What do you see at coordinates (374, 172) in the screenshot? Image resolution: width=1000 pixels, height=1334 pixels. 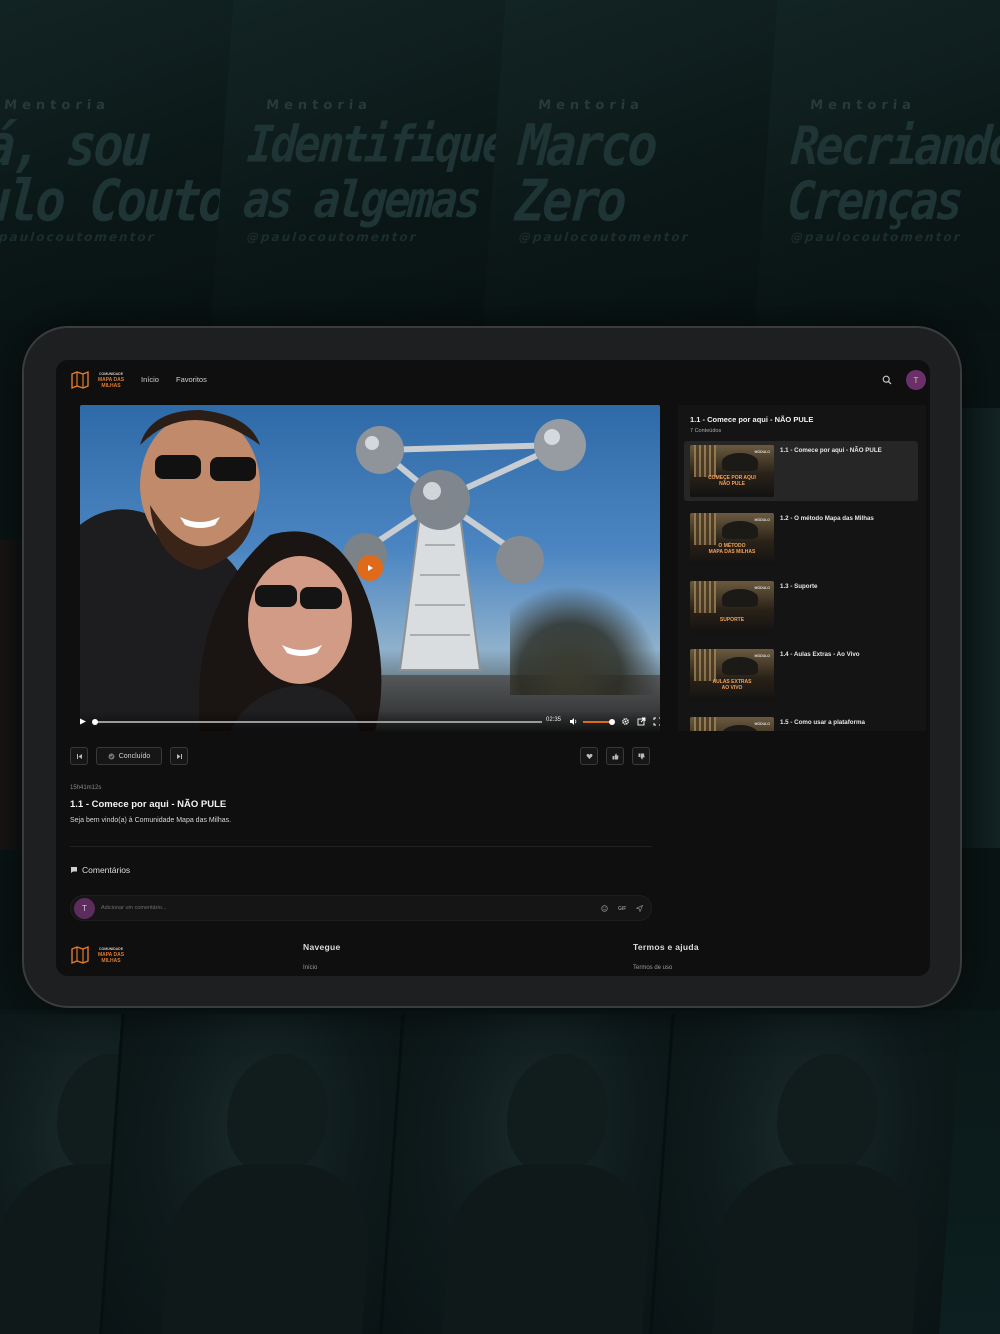 I see `banner-title: Identifique as algemas` at bounding box center [374, 172].